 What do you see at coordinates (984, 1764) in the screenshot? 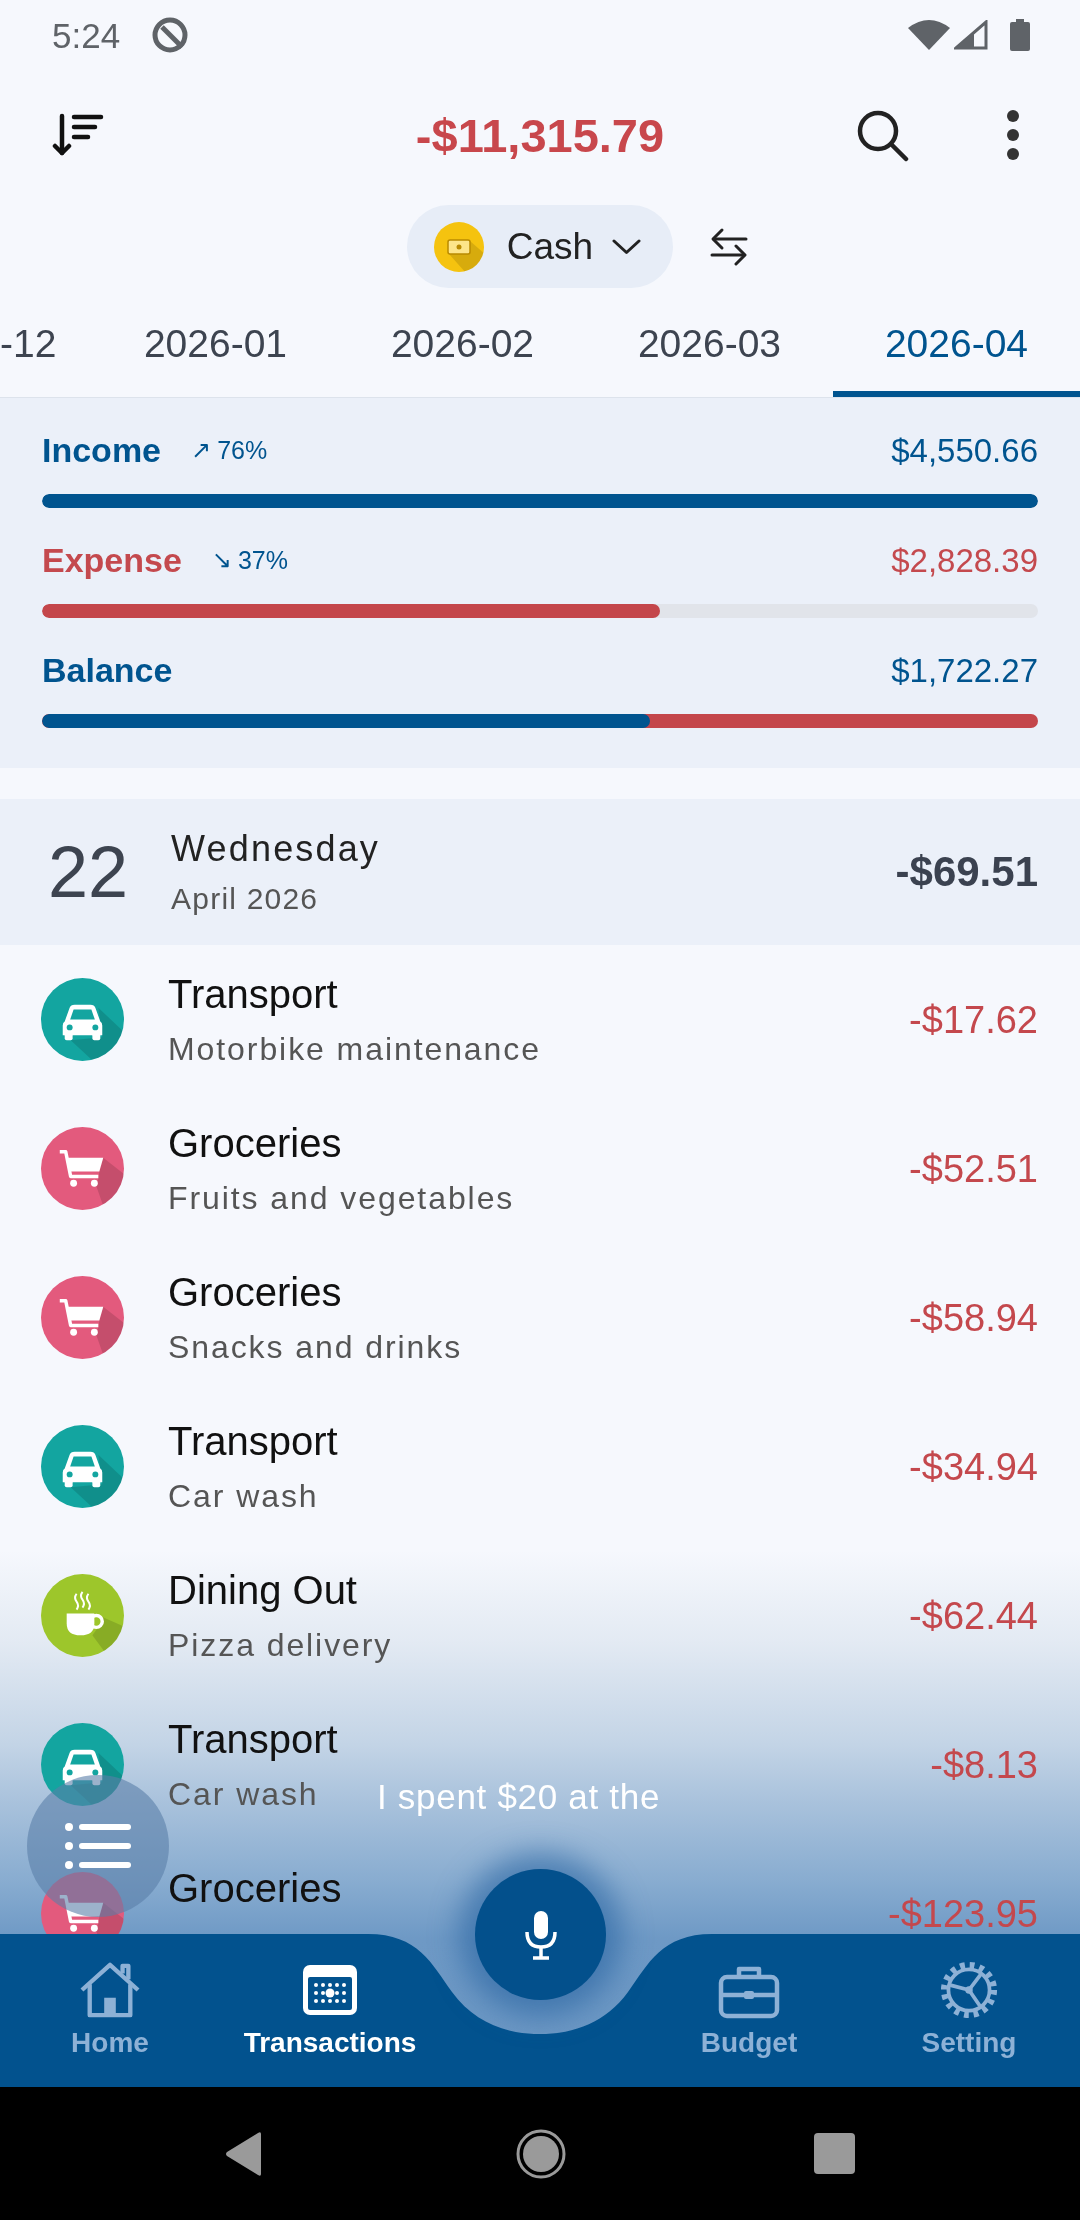
I see `transaction-amount: -$8.13` at bounding box center [984, 1764].